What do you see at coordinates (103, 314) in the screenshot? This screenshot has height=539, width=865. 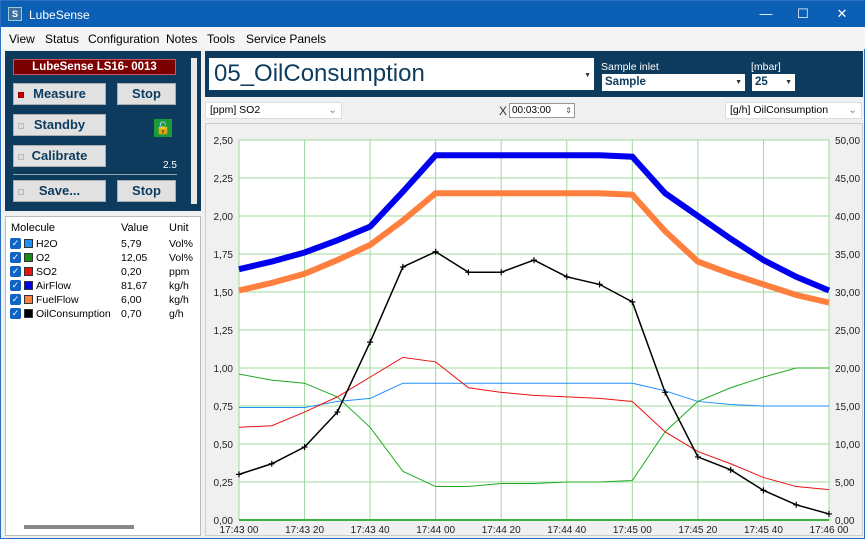 I see `molecule-row-oilconsumption: ✓ OilConsumption 0,70 g/h` at bounding box center [103, 314].